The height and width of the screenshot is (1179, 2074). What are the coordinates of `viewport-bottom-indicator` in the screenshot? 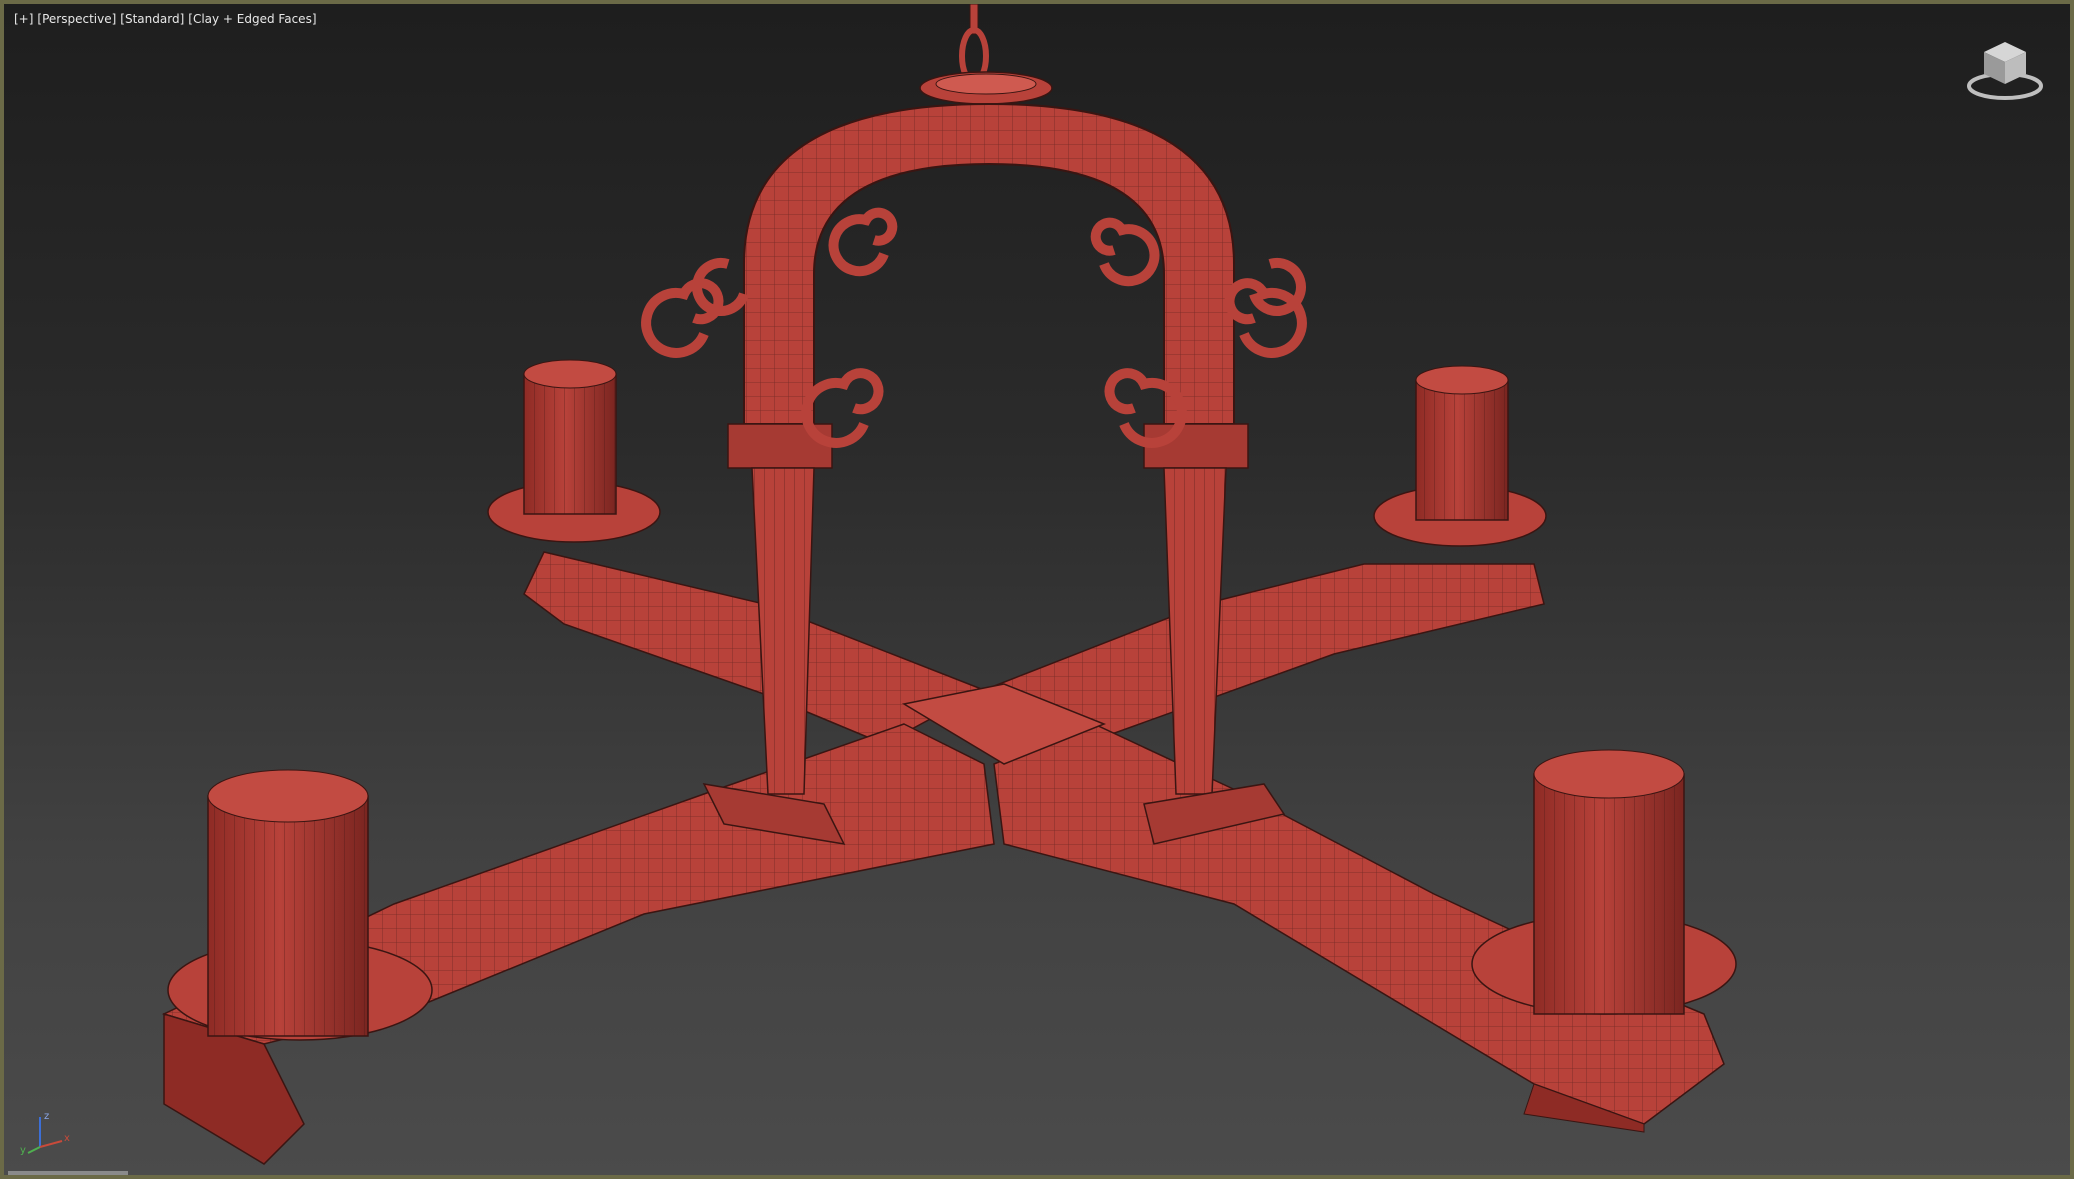 It's located at (68, 1173).